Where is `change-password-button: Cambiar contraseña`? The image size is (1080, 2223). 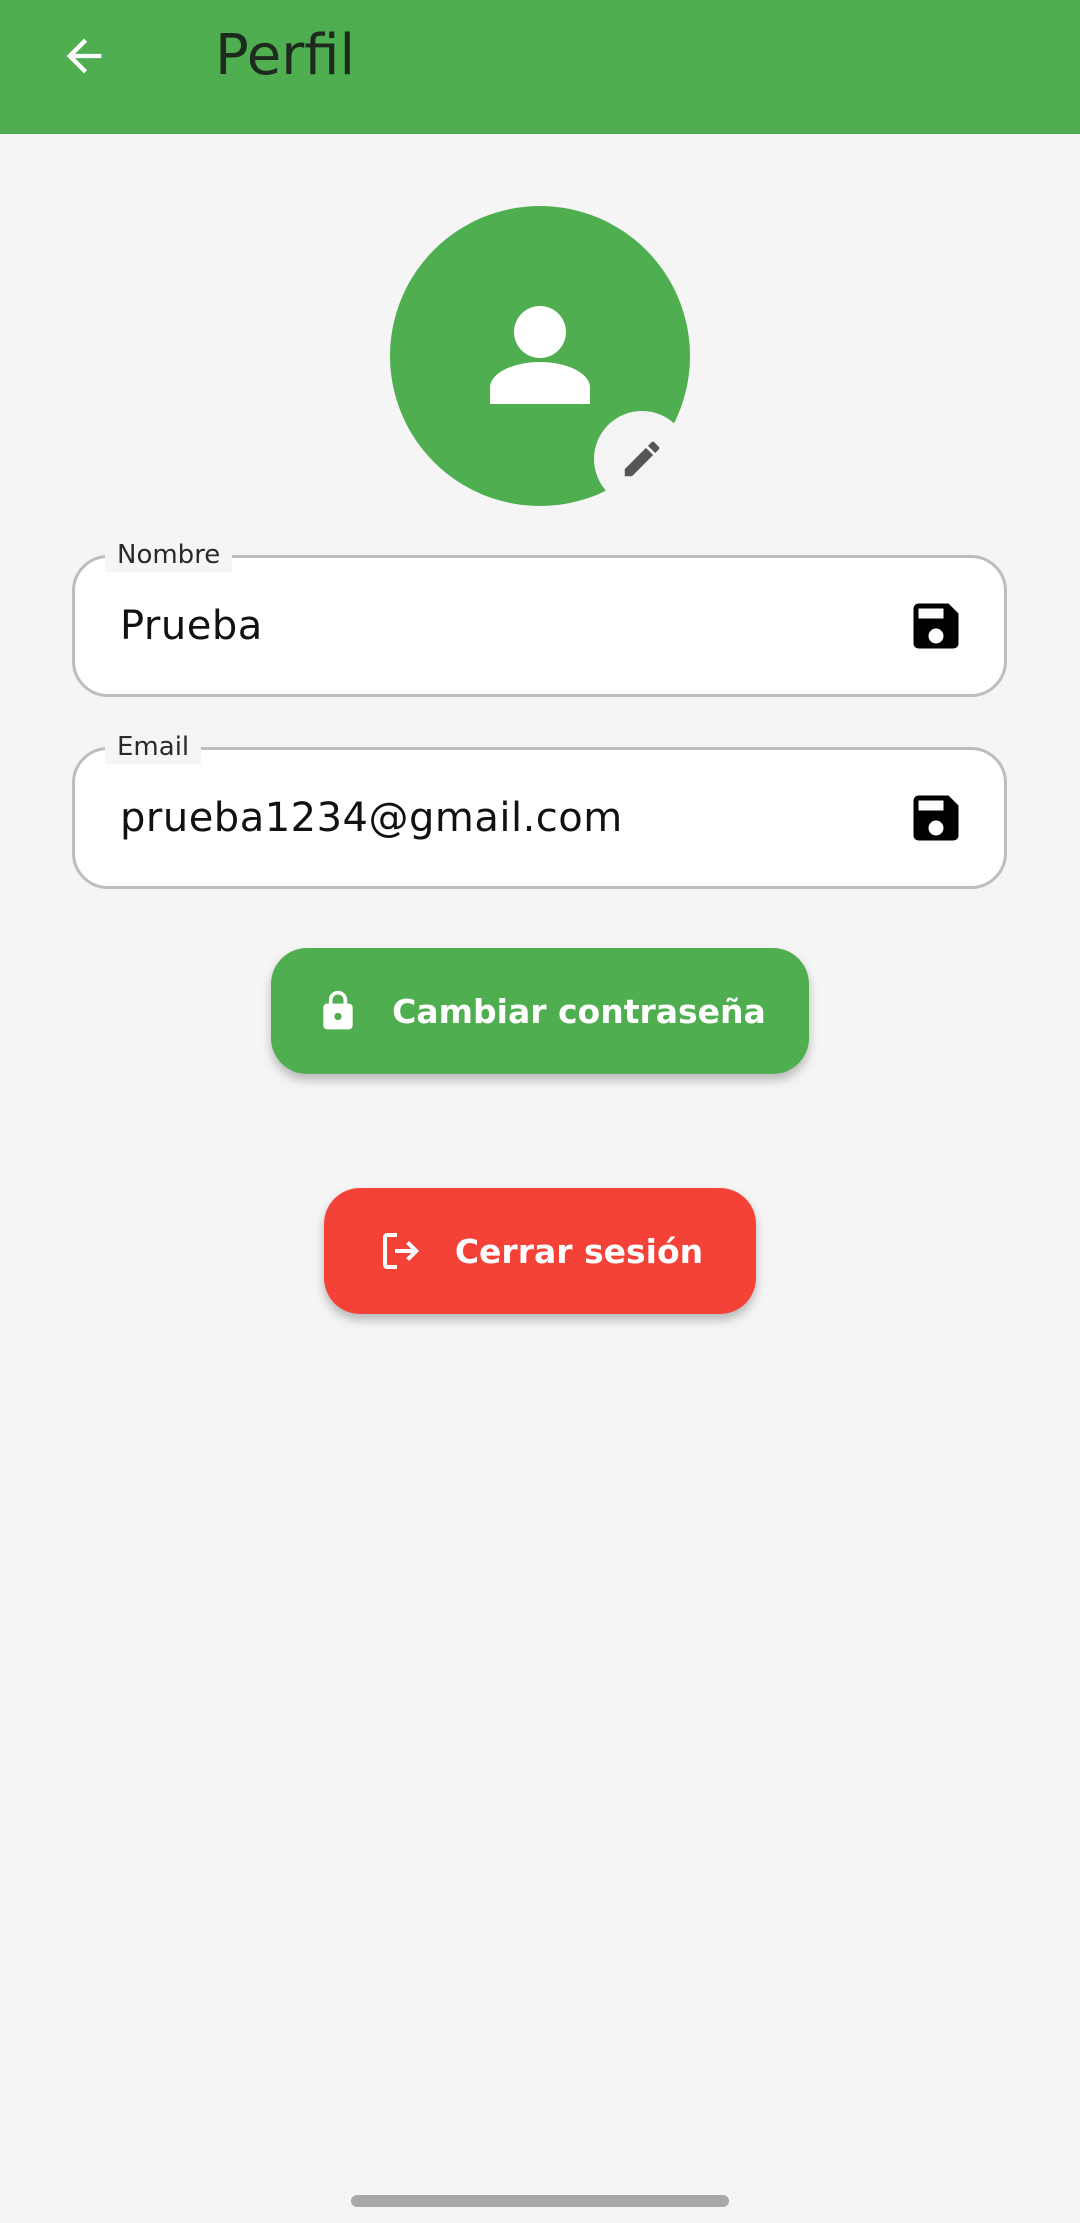 change-password-button: Cambiar contraseña is located at coordinates (540, 1011).